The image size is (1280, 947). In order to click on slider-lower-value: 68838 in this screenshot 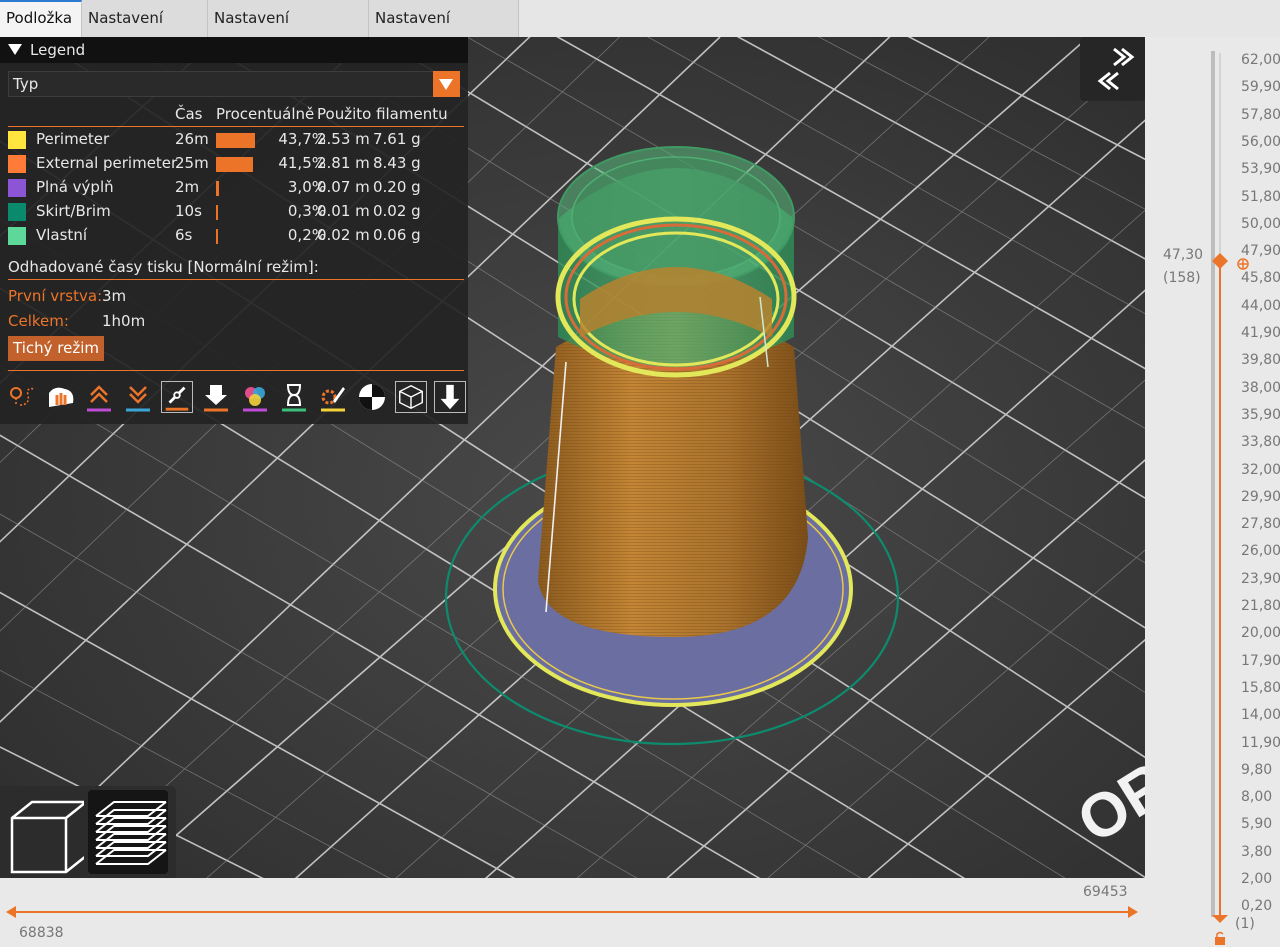, I will do `click(41, 933)`.